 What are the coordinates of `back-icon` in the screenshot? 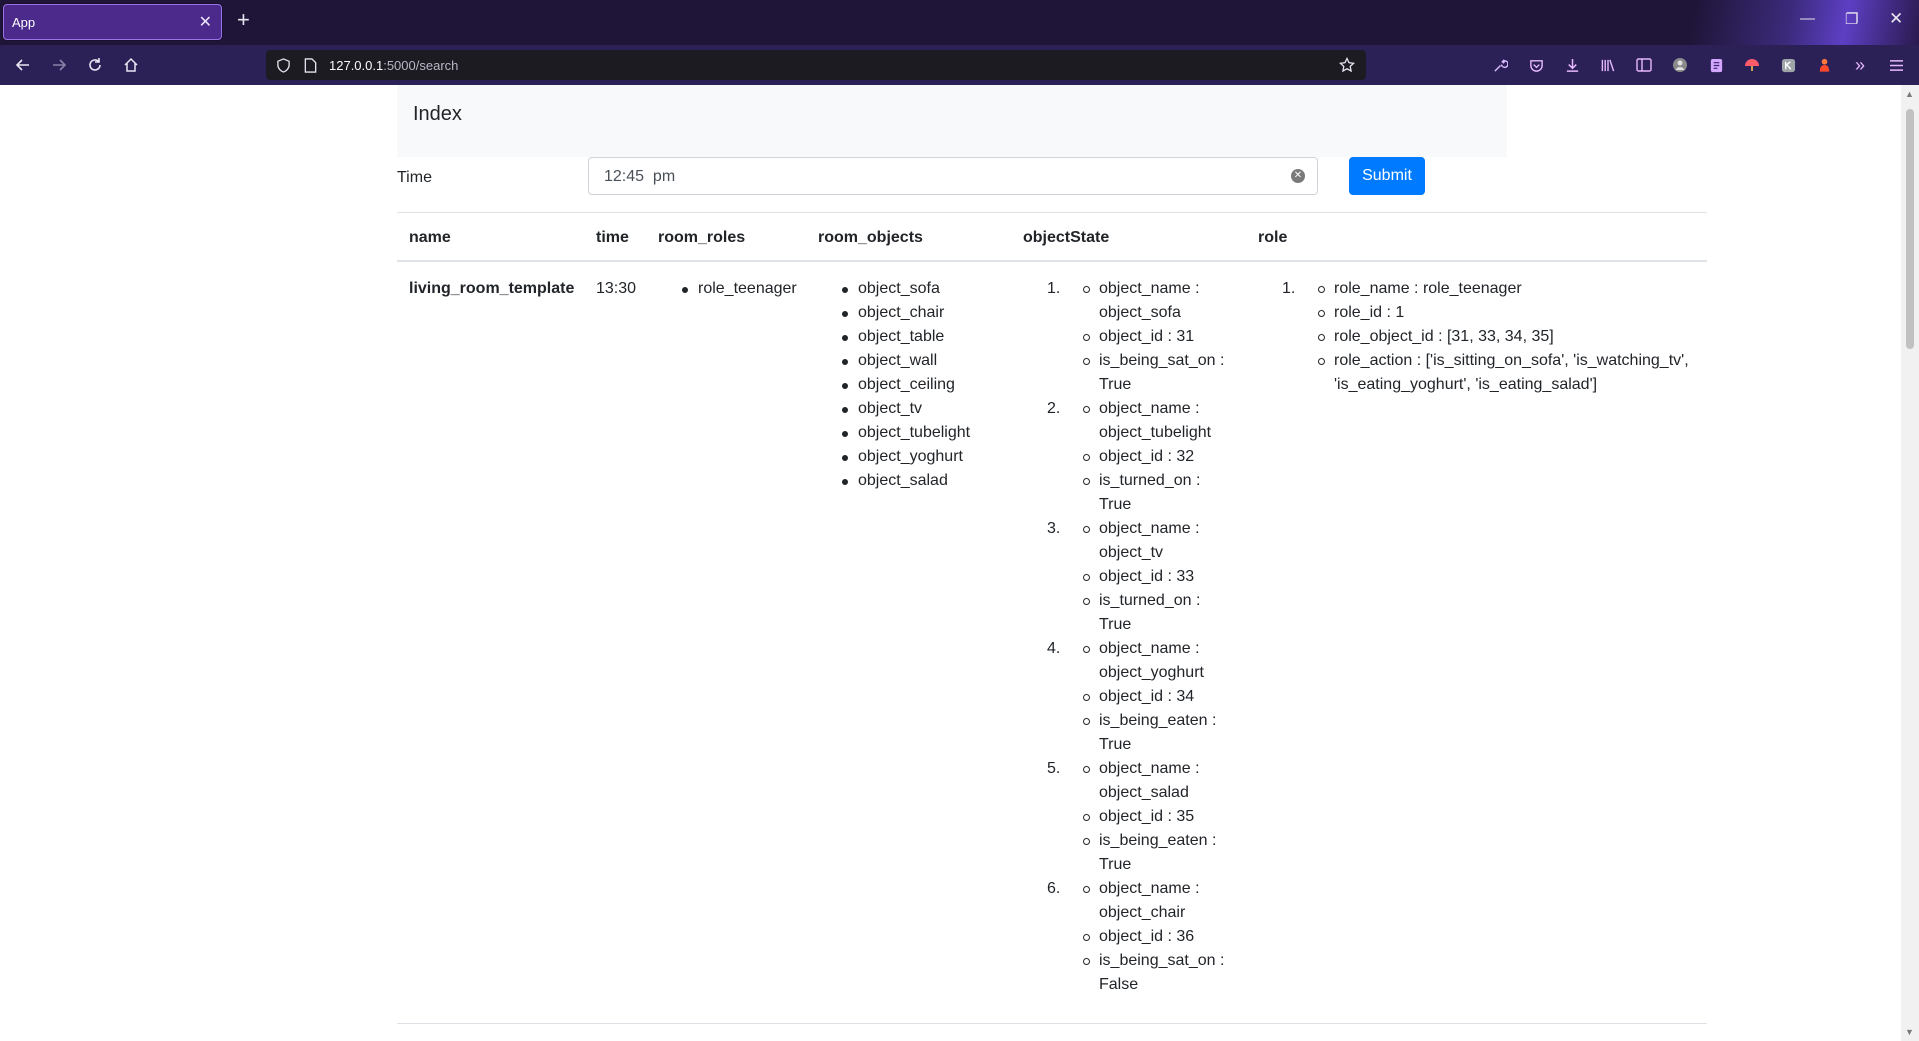 It's located at (23, 65).